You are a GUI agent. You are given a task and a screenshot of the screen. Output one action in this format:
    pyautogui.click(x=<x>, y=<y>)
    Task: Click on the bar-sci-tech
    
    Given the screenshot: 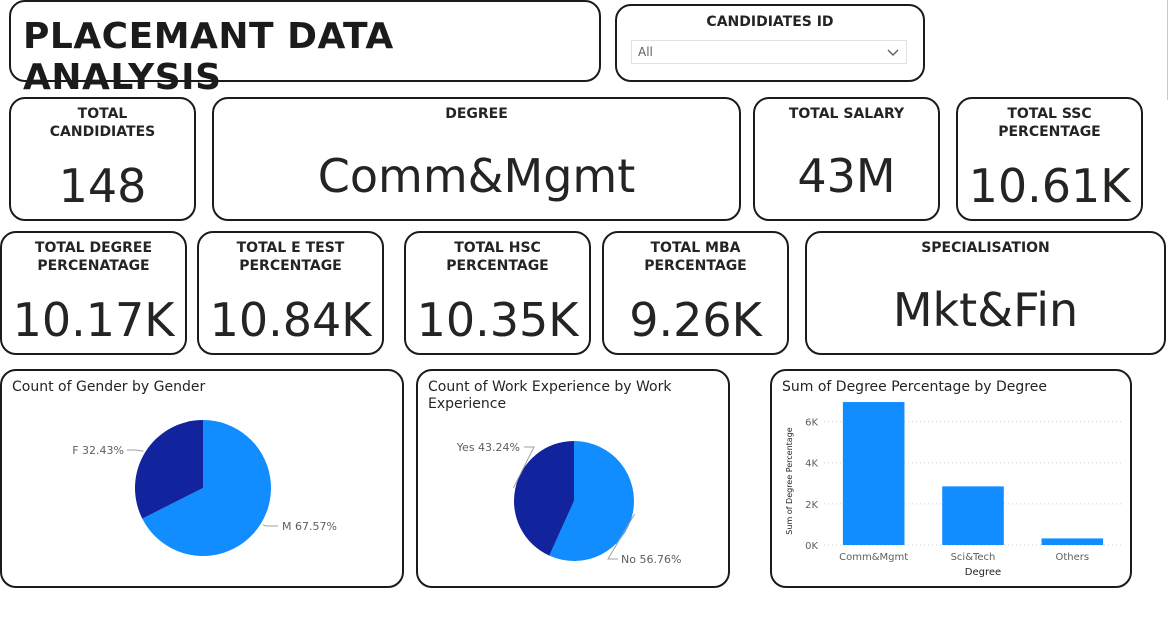 What is the action you would take?
    pyautogui.click(x=973, y=515)
    